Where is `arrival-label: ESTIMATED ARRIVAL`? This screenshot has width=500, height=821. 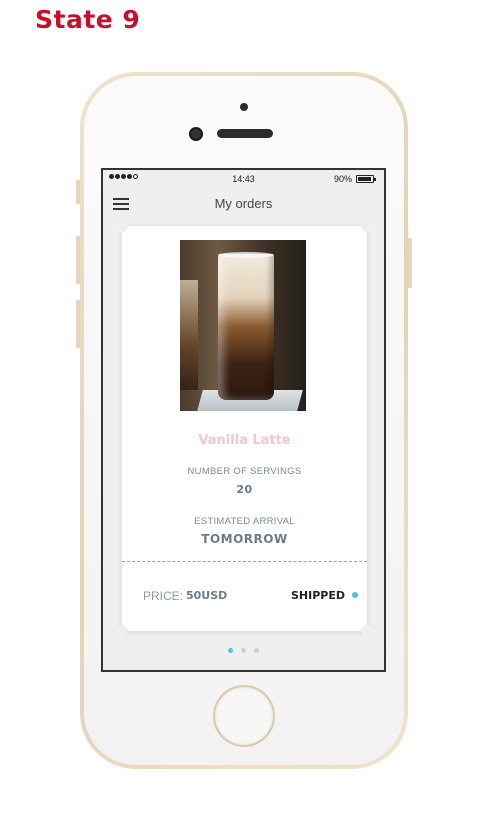
arrival-label: ESTIMATED ARRIVAL is located at coordinates (244, 521).